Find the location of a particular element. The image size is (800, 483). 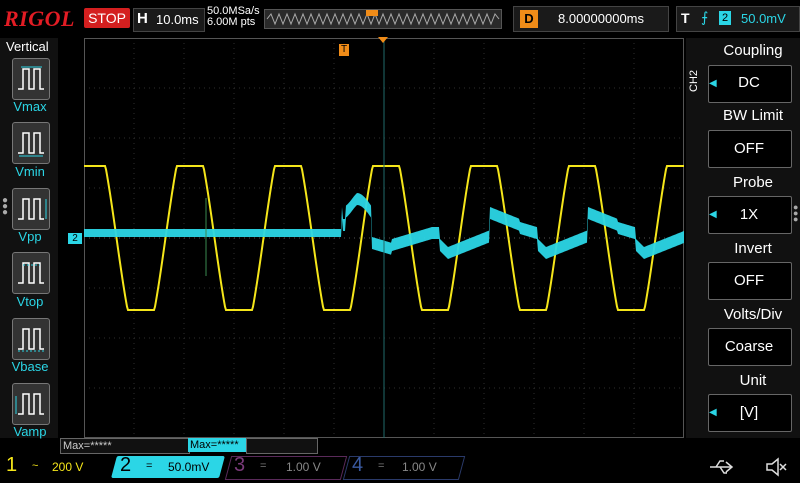

vmax-icon is located at coordinates (31, 78).